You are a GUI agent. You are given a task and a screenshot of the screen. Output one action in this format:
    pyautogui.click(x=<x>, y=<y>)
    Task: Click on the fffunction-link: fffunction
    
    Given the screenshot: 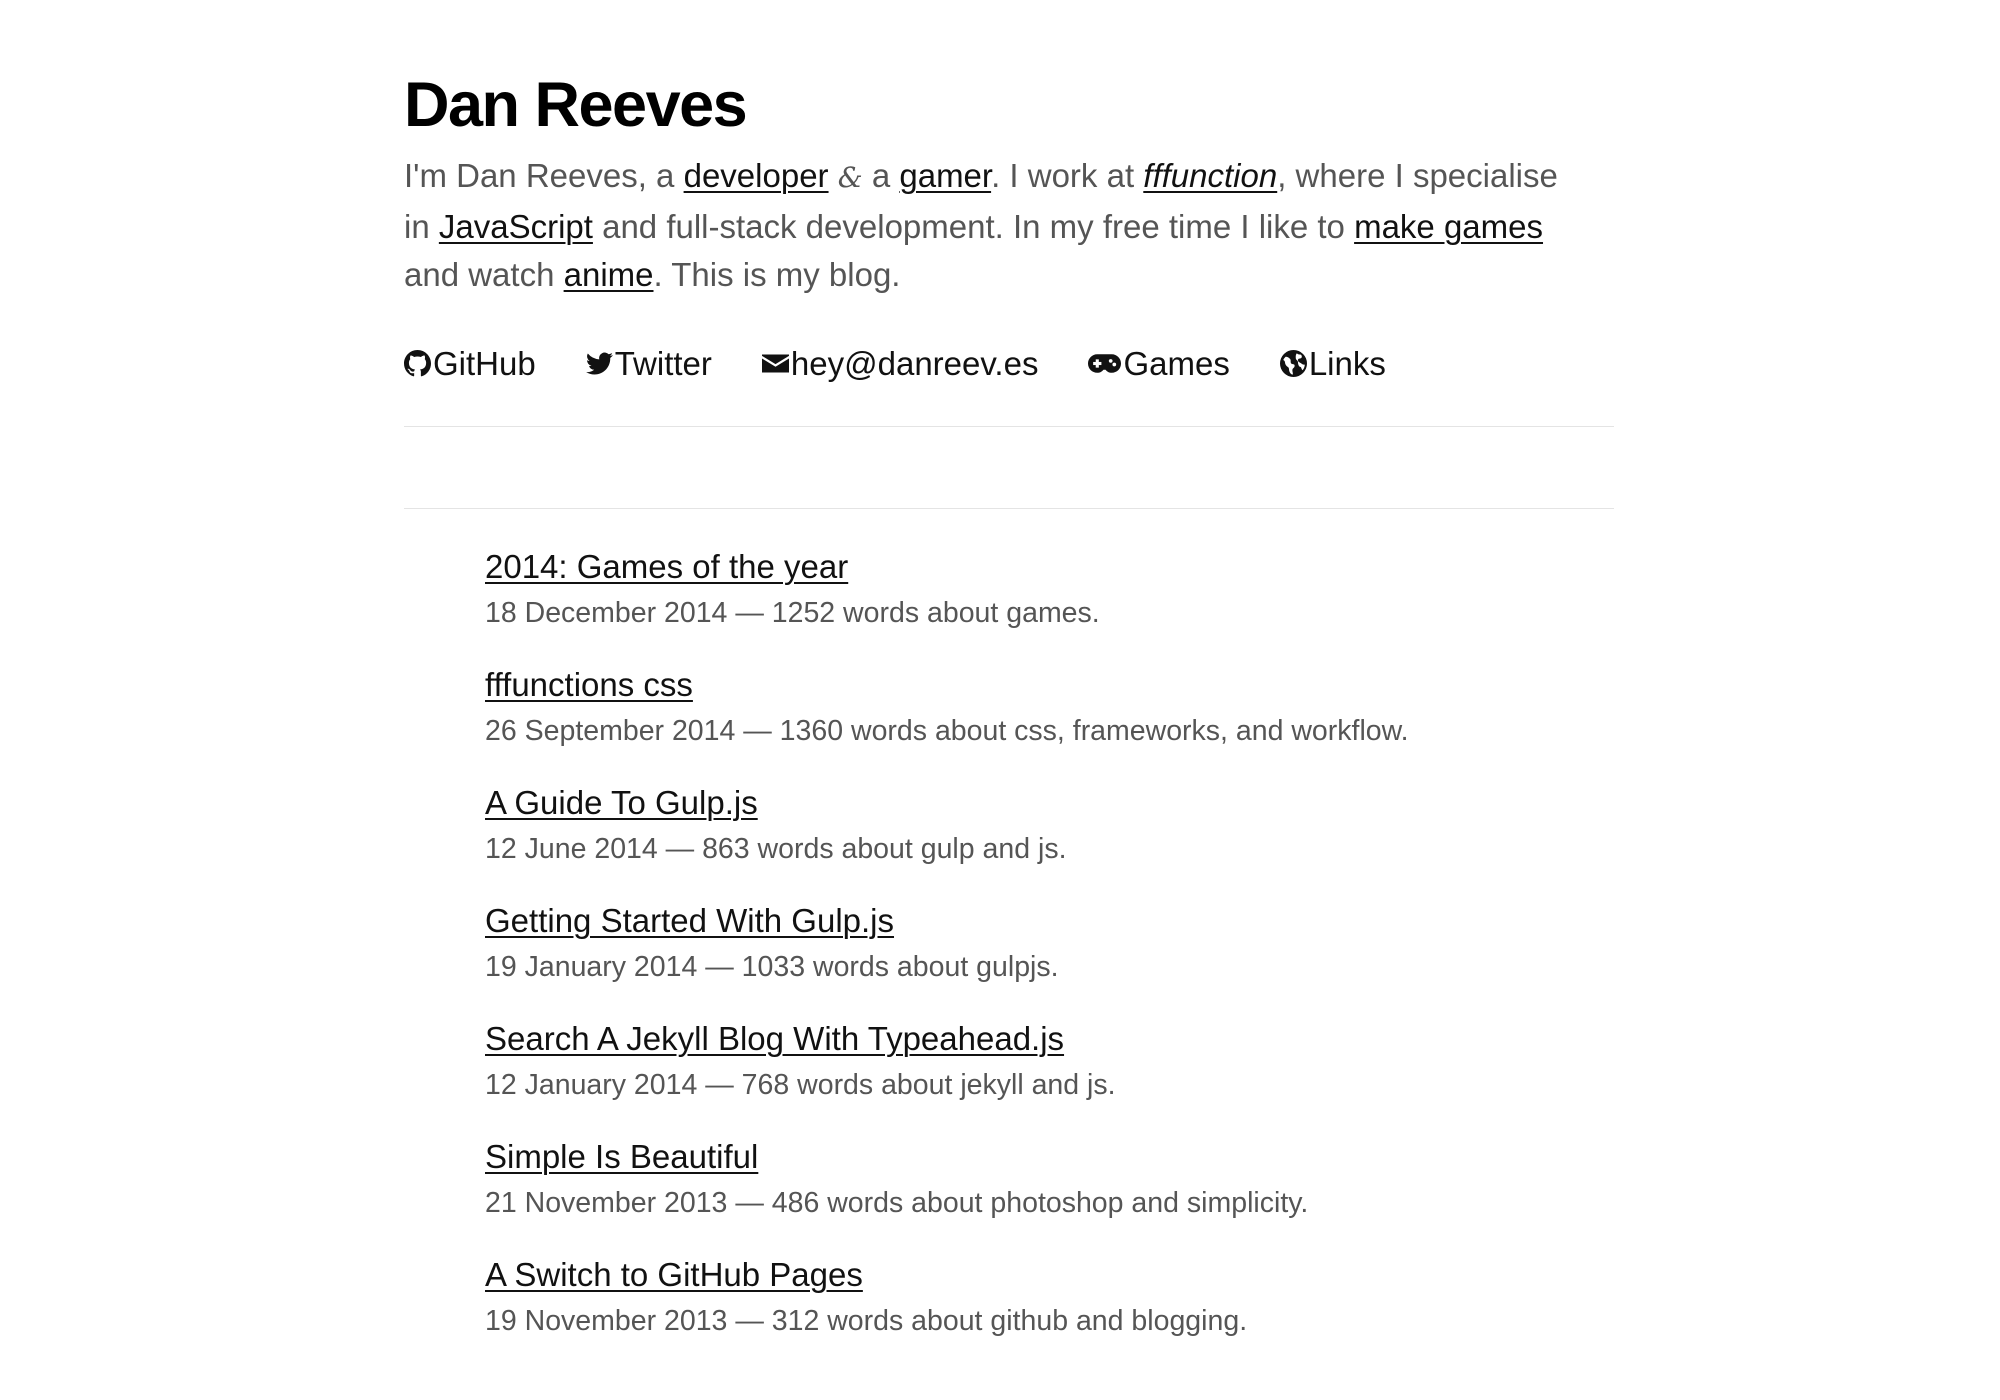 What is the action you would take?
    pyautogui.click(x=1210, y=175)
    